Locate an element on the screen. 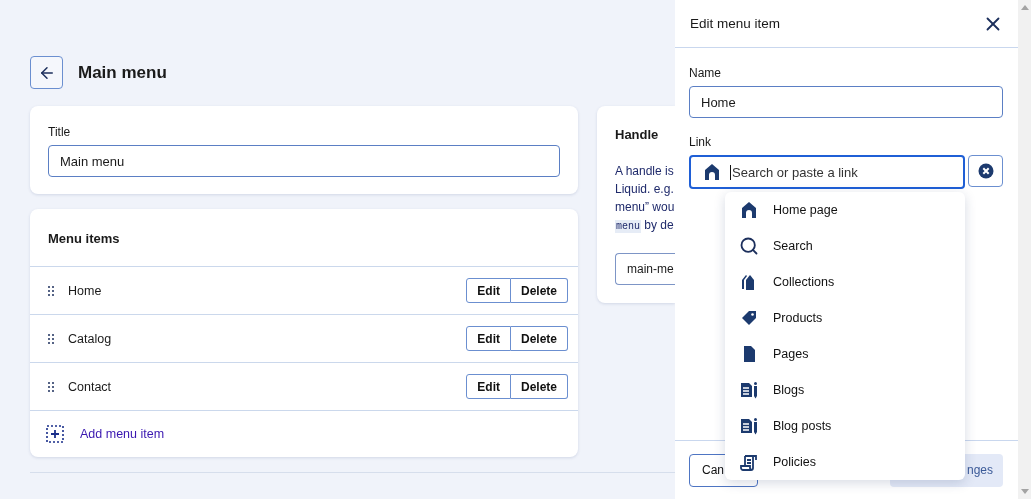 The width and height of the screenshot is (1031, 499). title-field: Main menu is located at coordinates (304, 161).